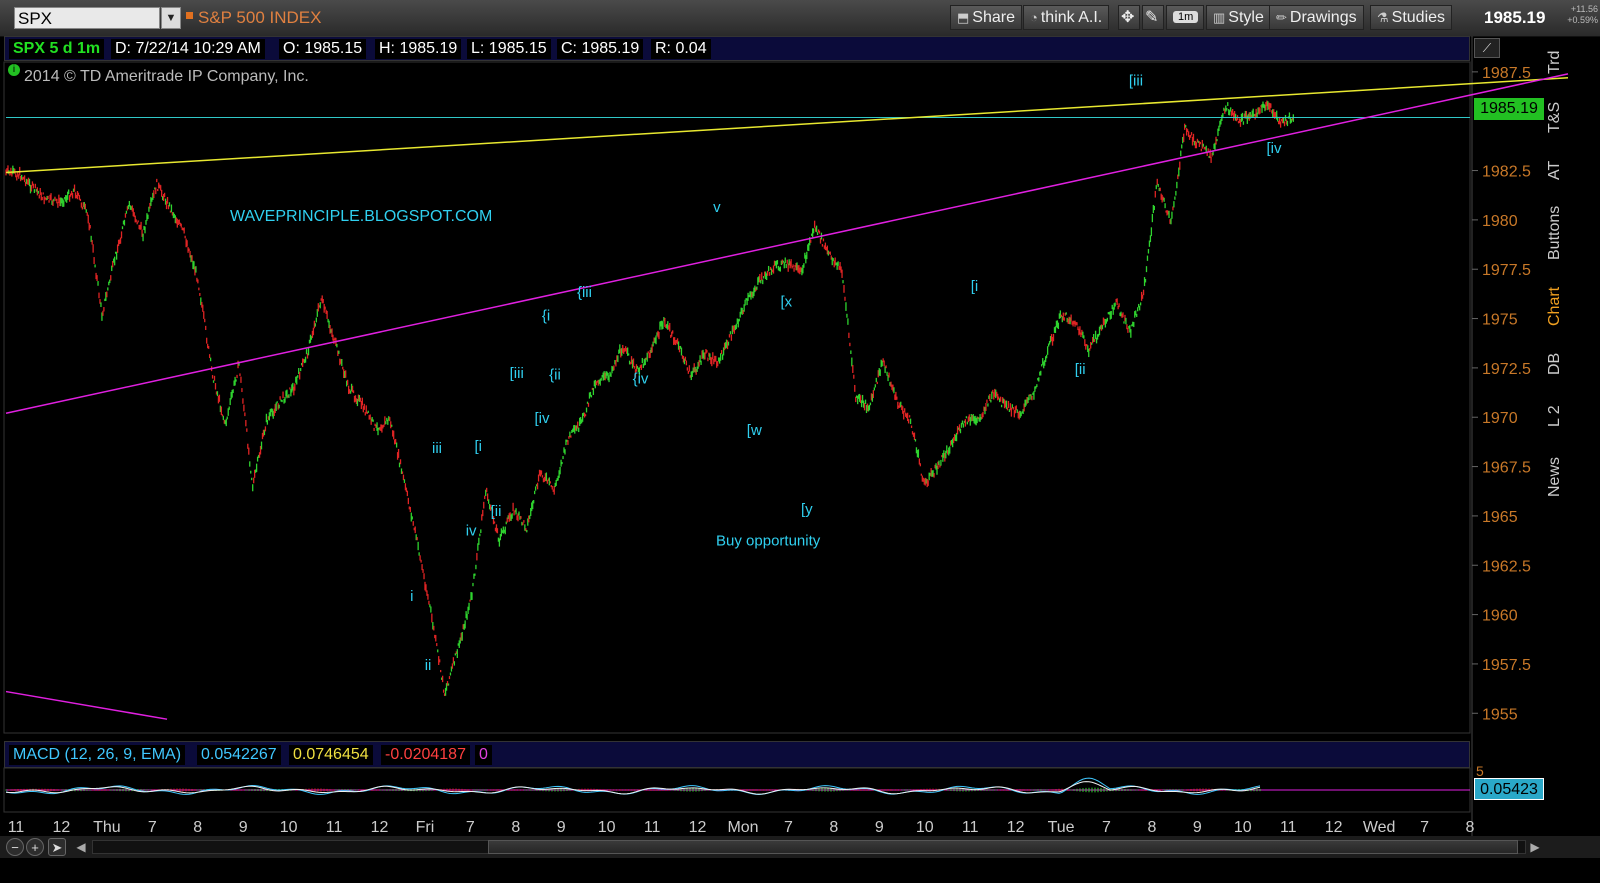  What do you see at coordinates (754, 430) in the screenshot?
I see `wave-label: [w` at bounding box center [754, 430].